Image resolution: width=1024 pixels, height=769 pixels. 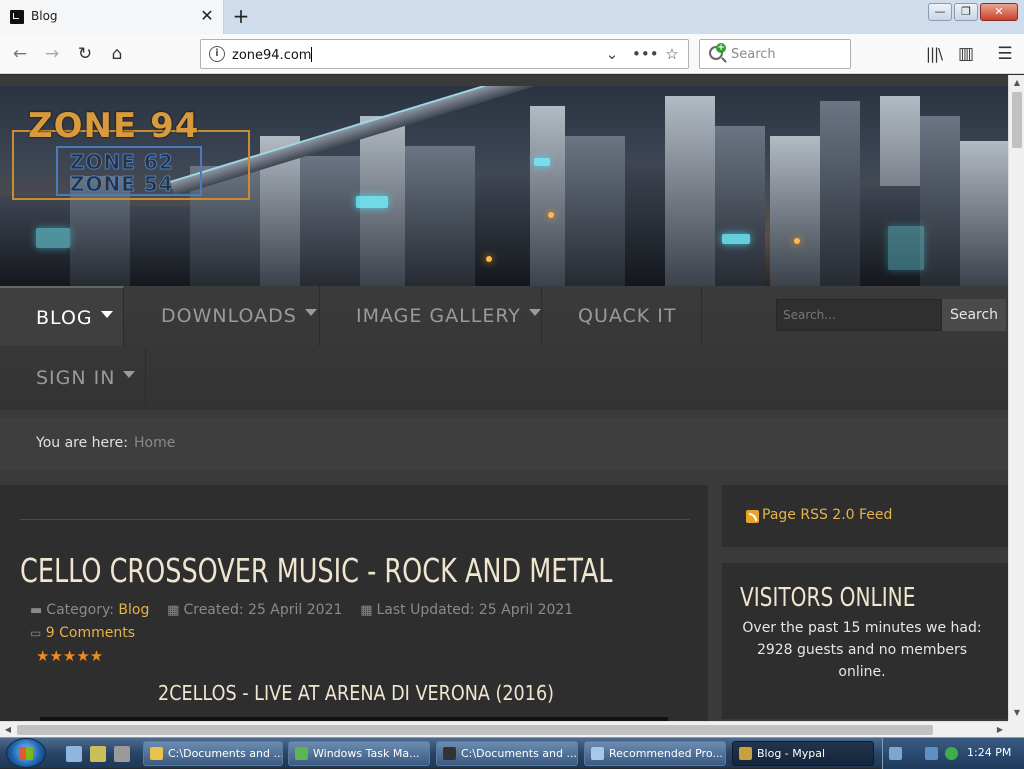 What do you see at coordinates (1000, 730) in the screenshot?
I see `scroll-right-arrow-icon: ▶` at bounding box center [1000, 730].